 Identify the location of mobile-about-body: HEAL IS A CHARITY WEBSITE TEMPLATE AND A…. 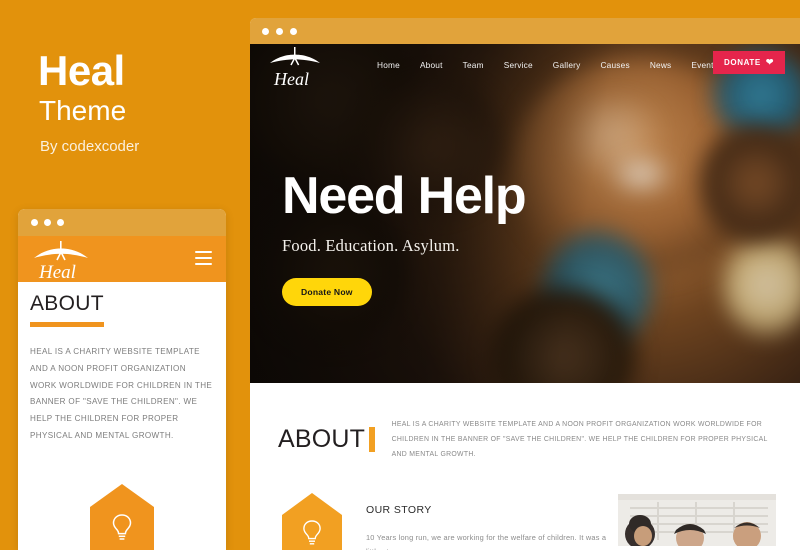
(121, 394).